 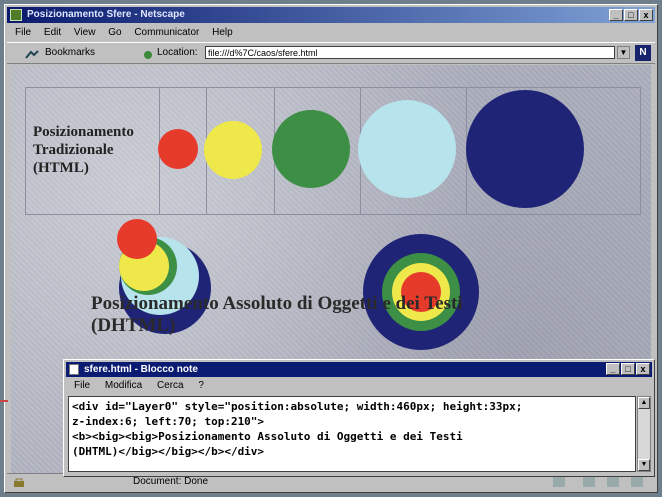 I want to click on notepad-menu-modifica: Modifica, so click(x=123, y=385).